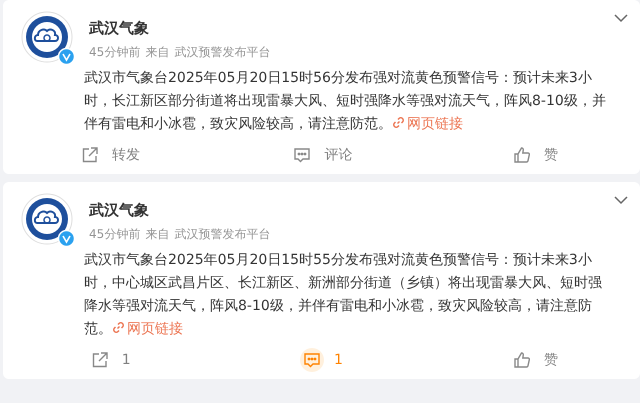 This screenshot has height=403, width=640. I want to click on repost-button: 1, so click(109, 360).